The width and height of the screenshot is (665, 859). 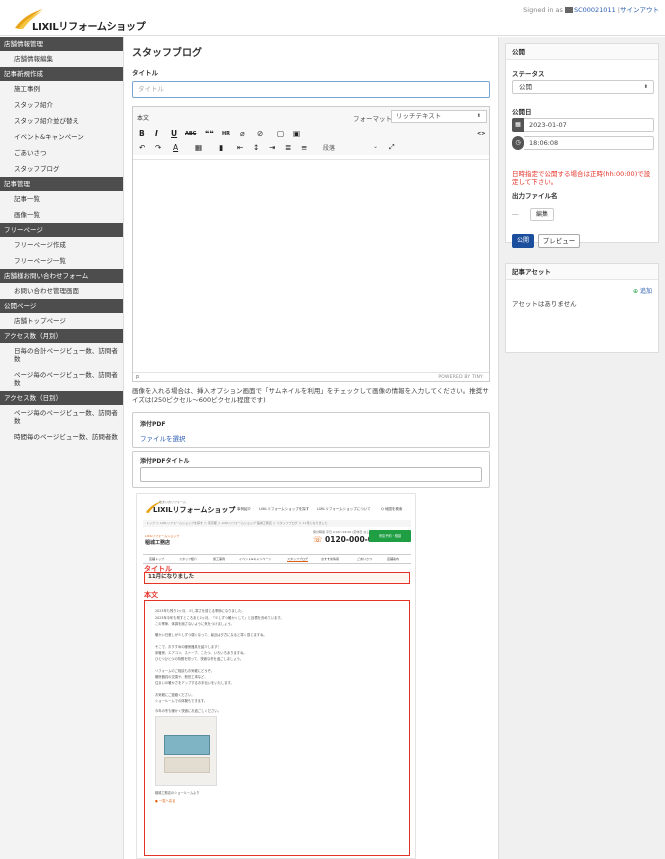 What do you see at coordinates (157, 559) in the screenshot?
I see `preview-menu-item: 店舗トップ` at bounding box center [157, 559].